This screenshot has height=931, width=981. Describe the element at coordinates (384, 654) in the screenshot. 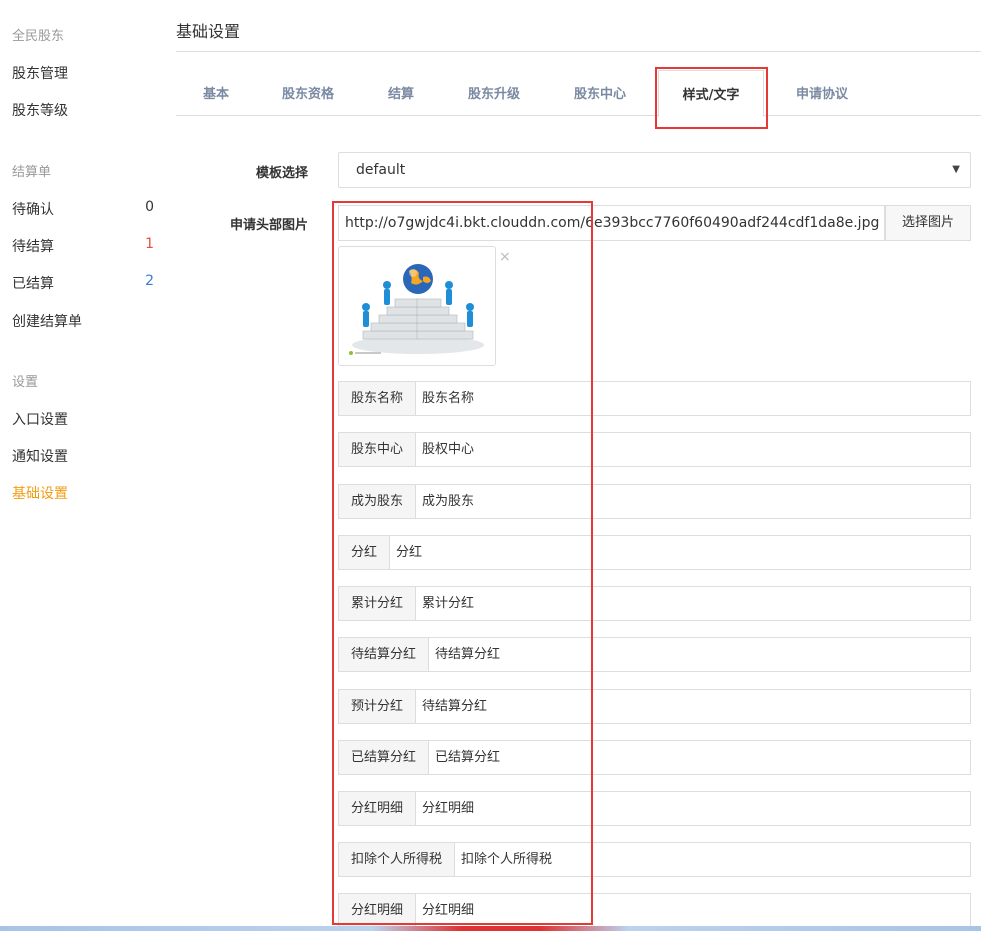

I see `row-addon-label: 待结算分红` at that location.